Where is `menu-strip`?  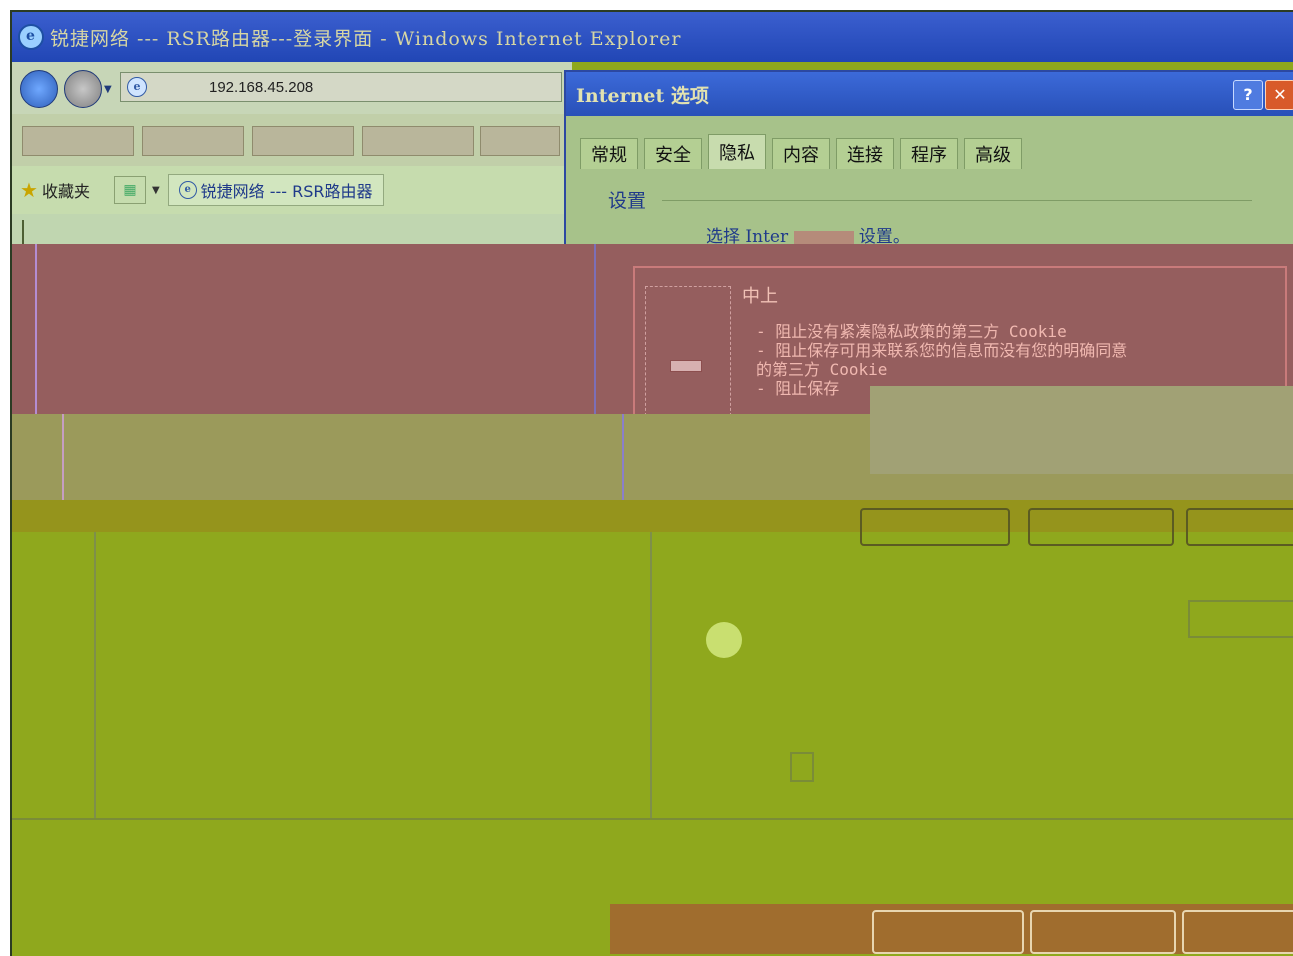
menu-strip is located at coordinates (292, 140).